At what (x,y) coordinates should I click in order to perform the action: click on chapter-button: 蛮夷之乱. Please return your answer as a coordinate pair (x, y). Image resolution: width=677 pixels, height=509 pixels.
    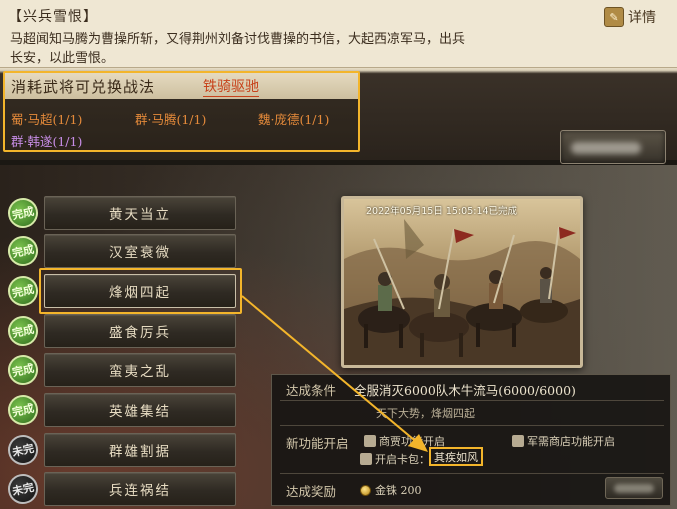
    Looking at the image, I should click on (140, 370).